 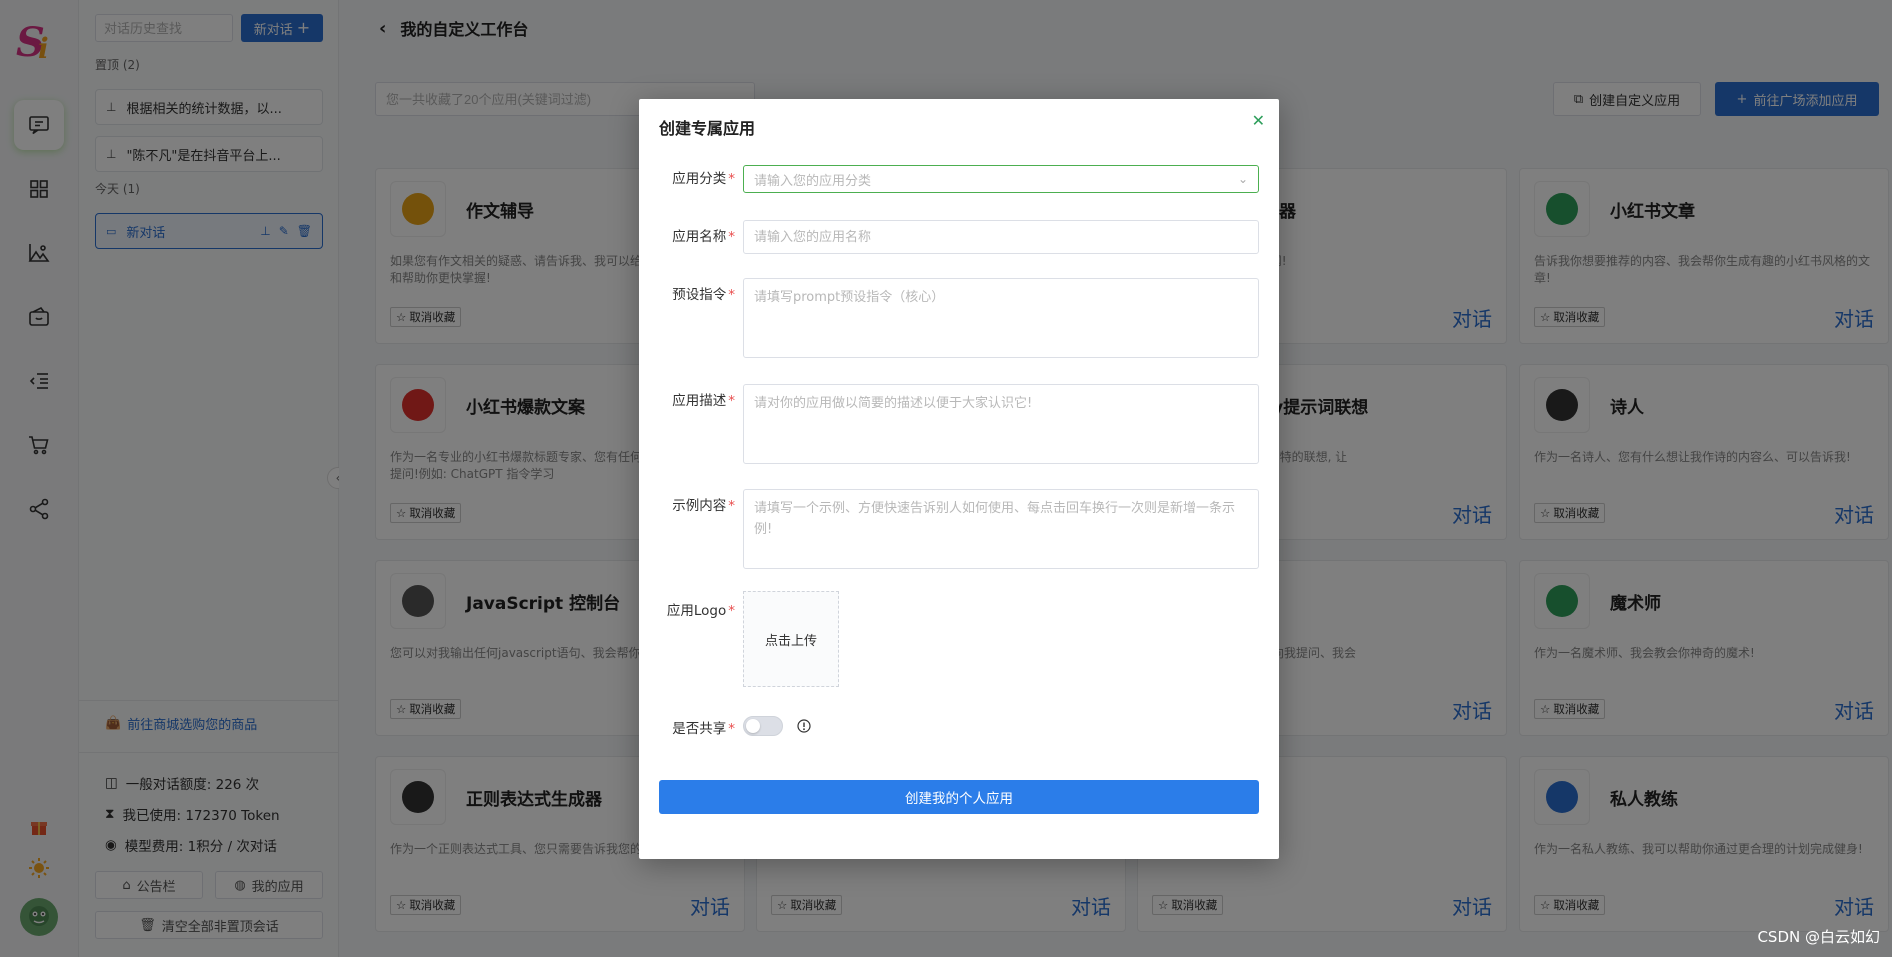 I want to click on share-label: 是否共享 *, so click(x=687, y=727).